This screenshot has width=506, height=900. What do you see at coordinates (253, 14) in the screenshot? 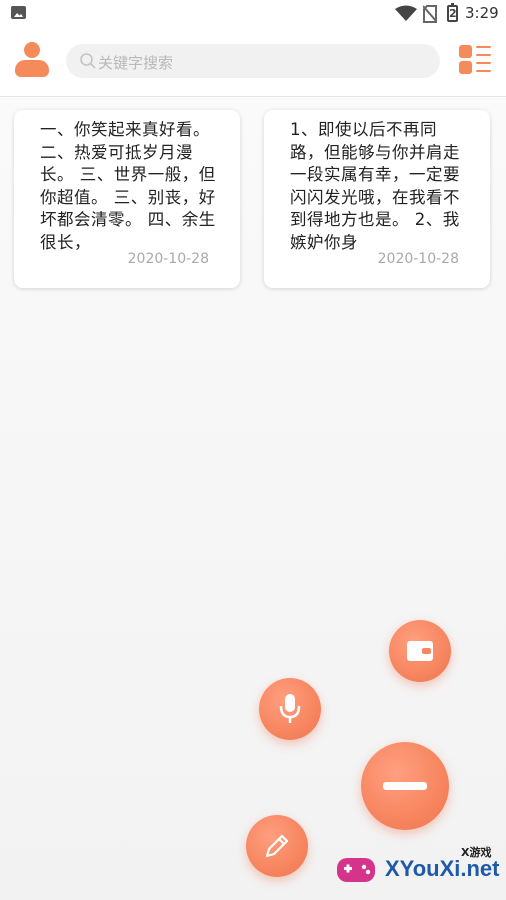
I see `status-bar: 2 3:29` at bounding box center [253, 14].